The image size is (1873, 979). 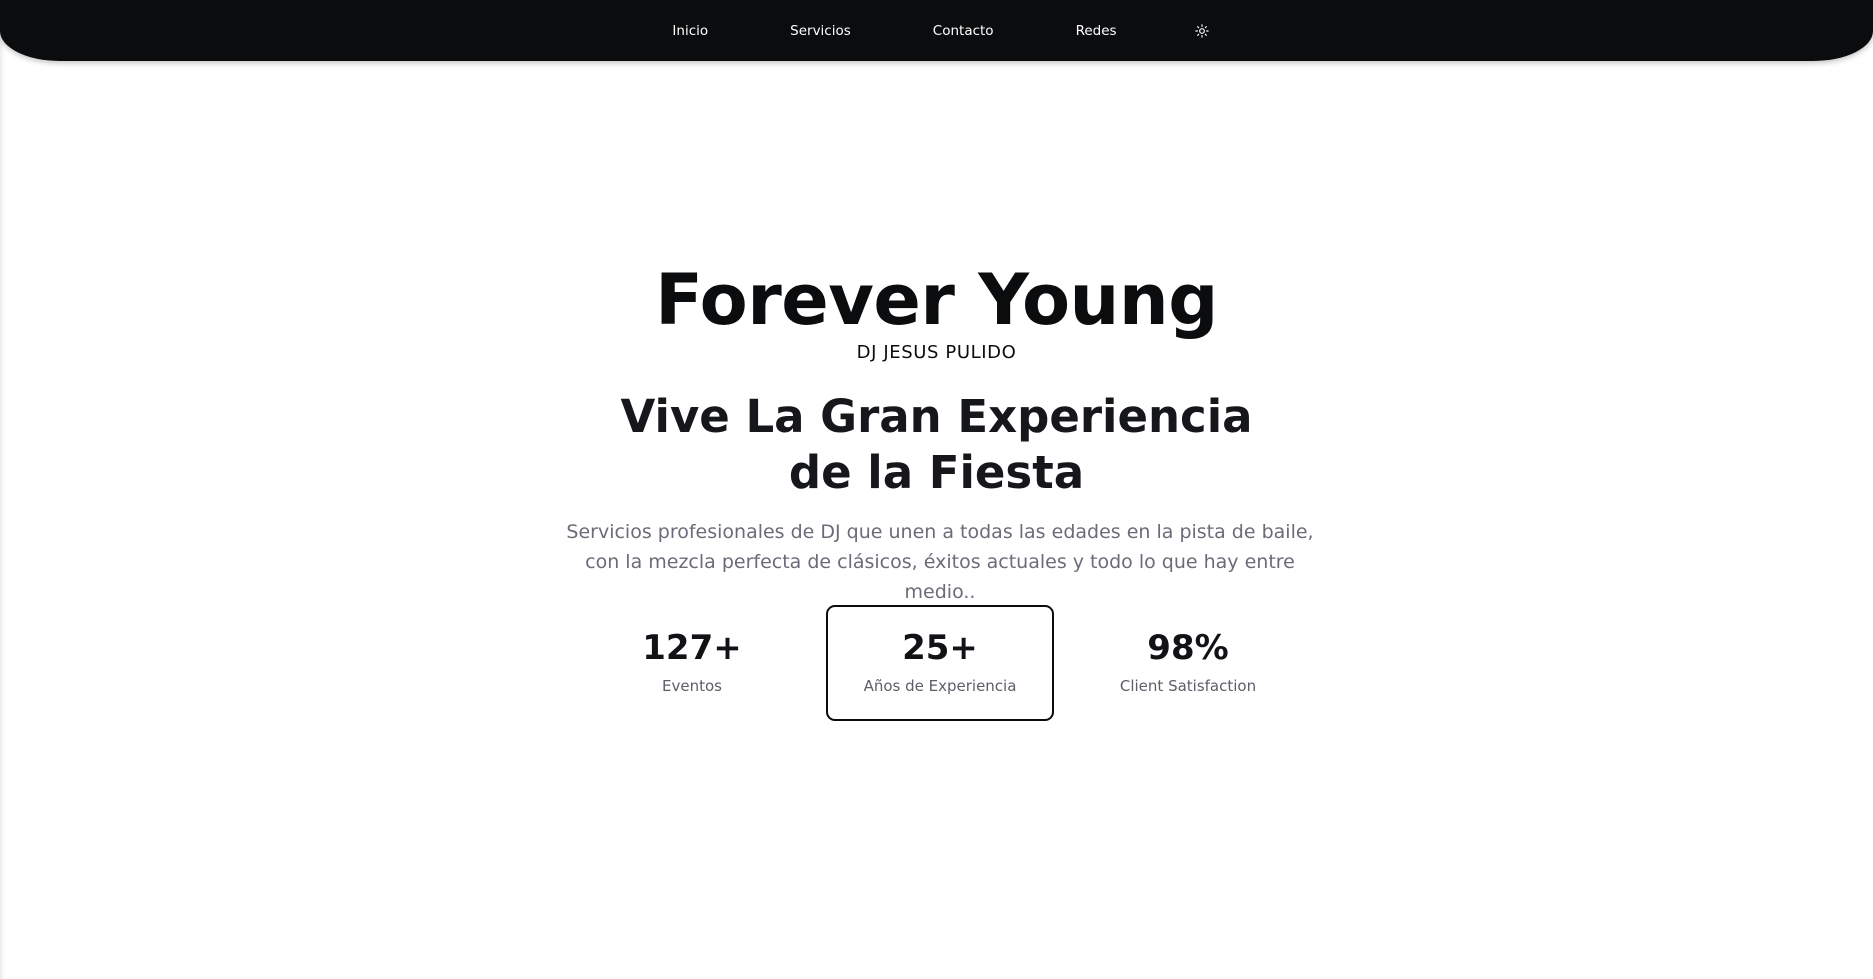 What do you see at coordinates (936, 300) in the screenshot?
I see `hero-title: Forever Young` at bounding box center [936, 300].